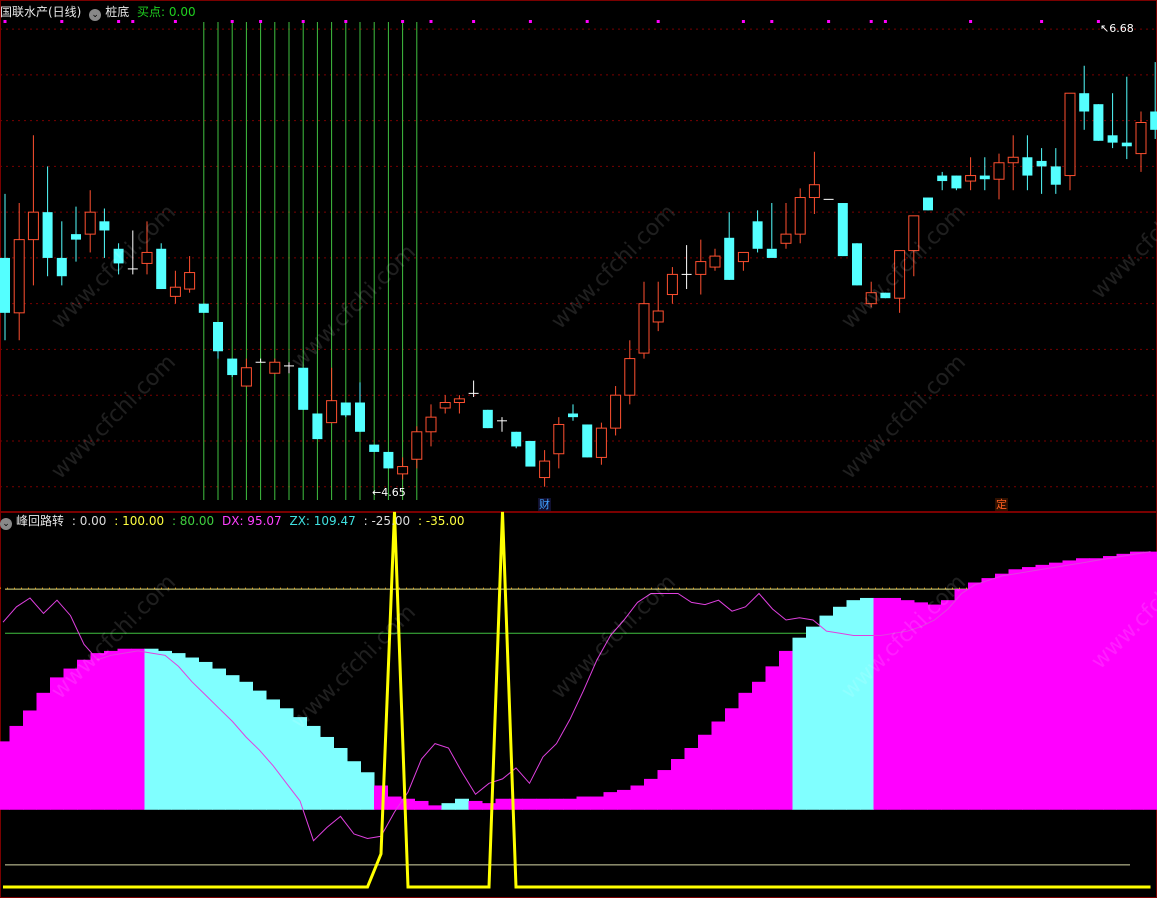 This screenshot has height=898, width=1157. I want to click on ding-badge: 定, so click(1001, 504).